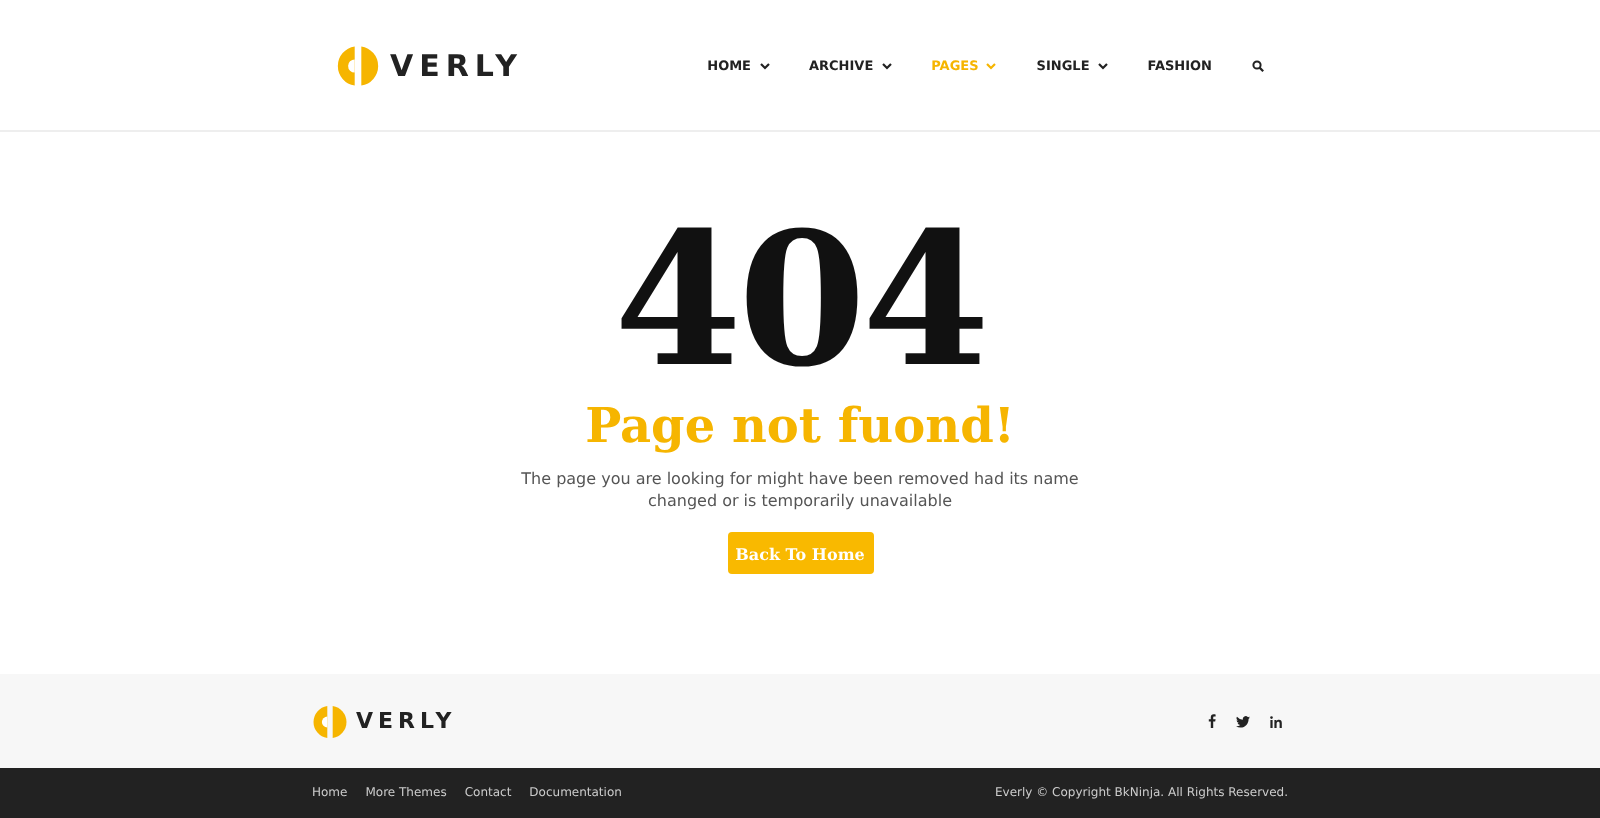 The image size is (1600, 818). Describe the element at coordinates (800, 490) in the screenshot. I see `error-message: The page you are looking for might have been removed had its name changed or is temporarily unavailable` at that location.